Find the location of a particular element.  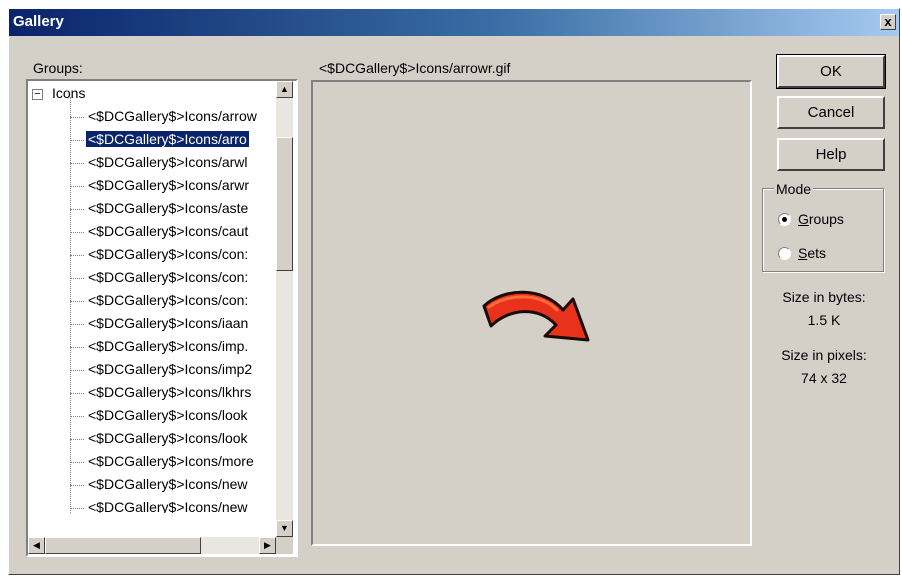

title-bar: Gallery x is located at coordinates (454, 22).